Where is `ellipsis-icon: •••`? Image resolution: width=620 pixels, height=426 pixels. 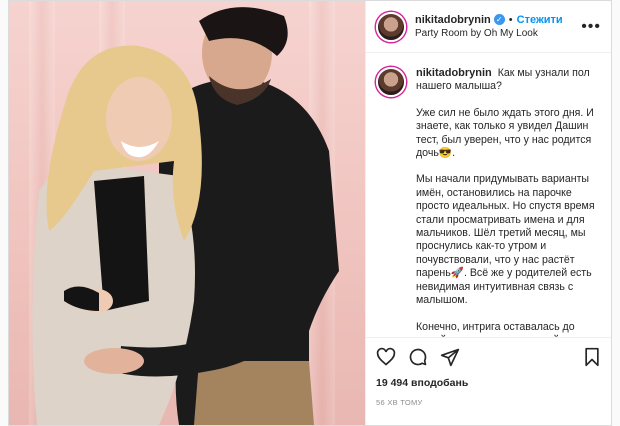
ellipsis-icon: ••• is located at coordinates (591, 27).